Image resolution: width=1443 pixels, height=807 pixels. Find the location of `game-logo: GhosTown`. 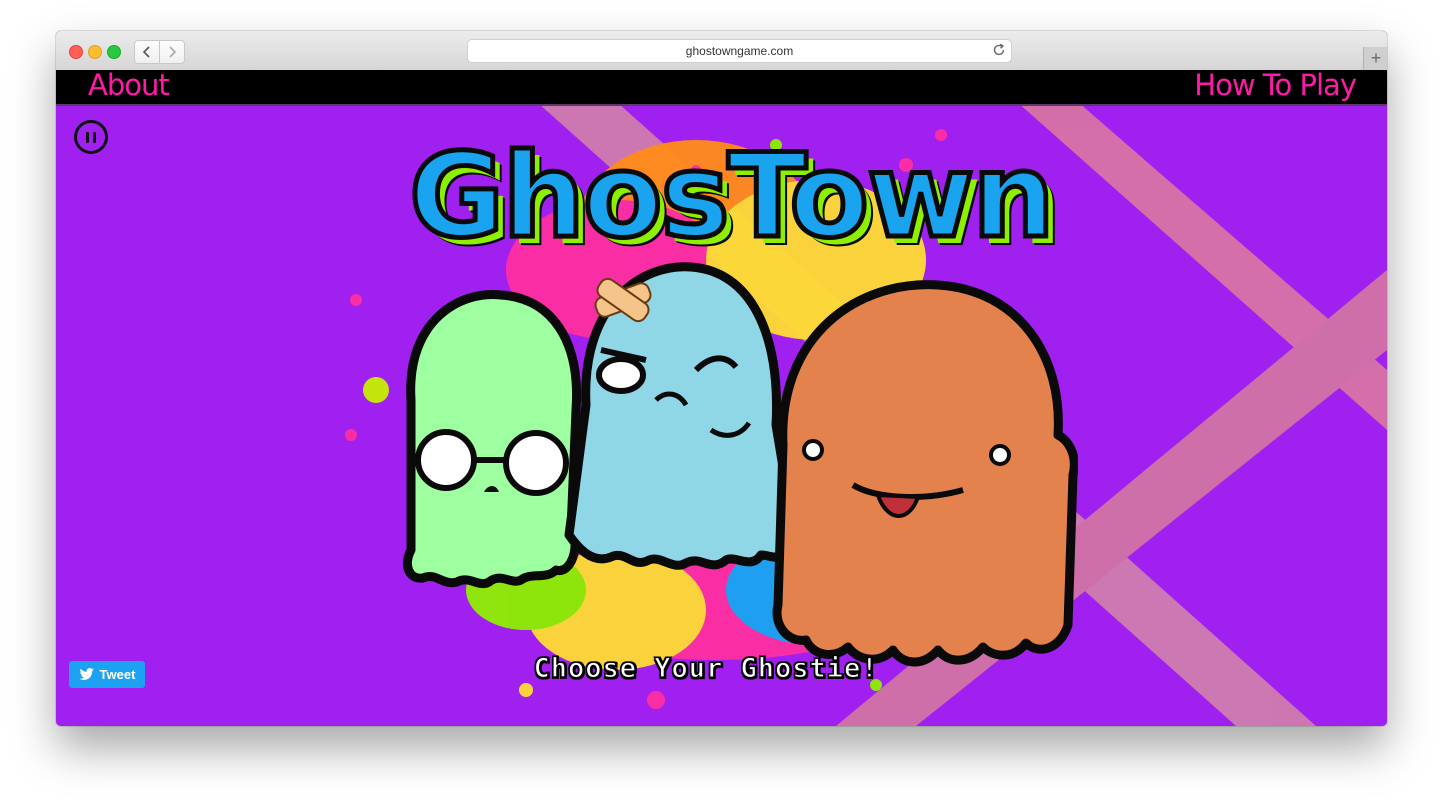

game-logo: GhosTown is located at coordinates (731, 196).